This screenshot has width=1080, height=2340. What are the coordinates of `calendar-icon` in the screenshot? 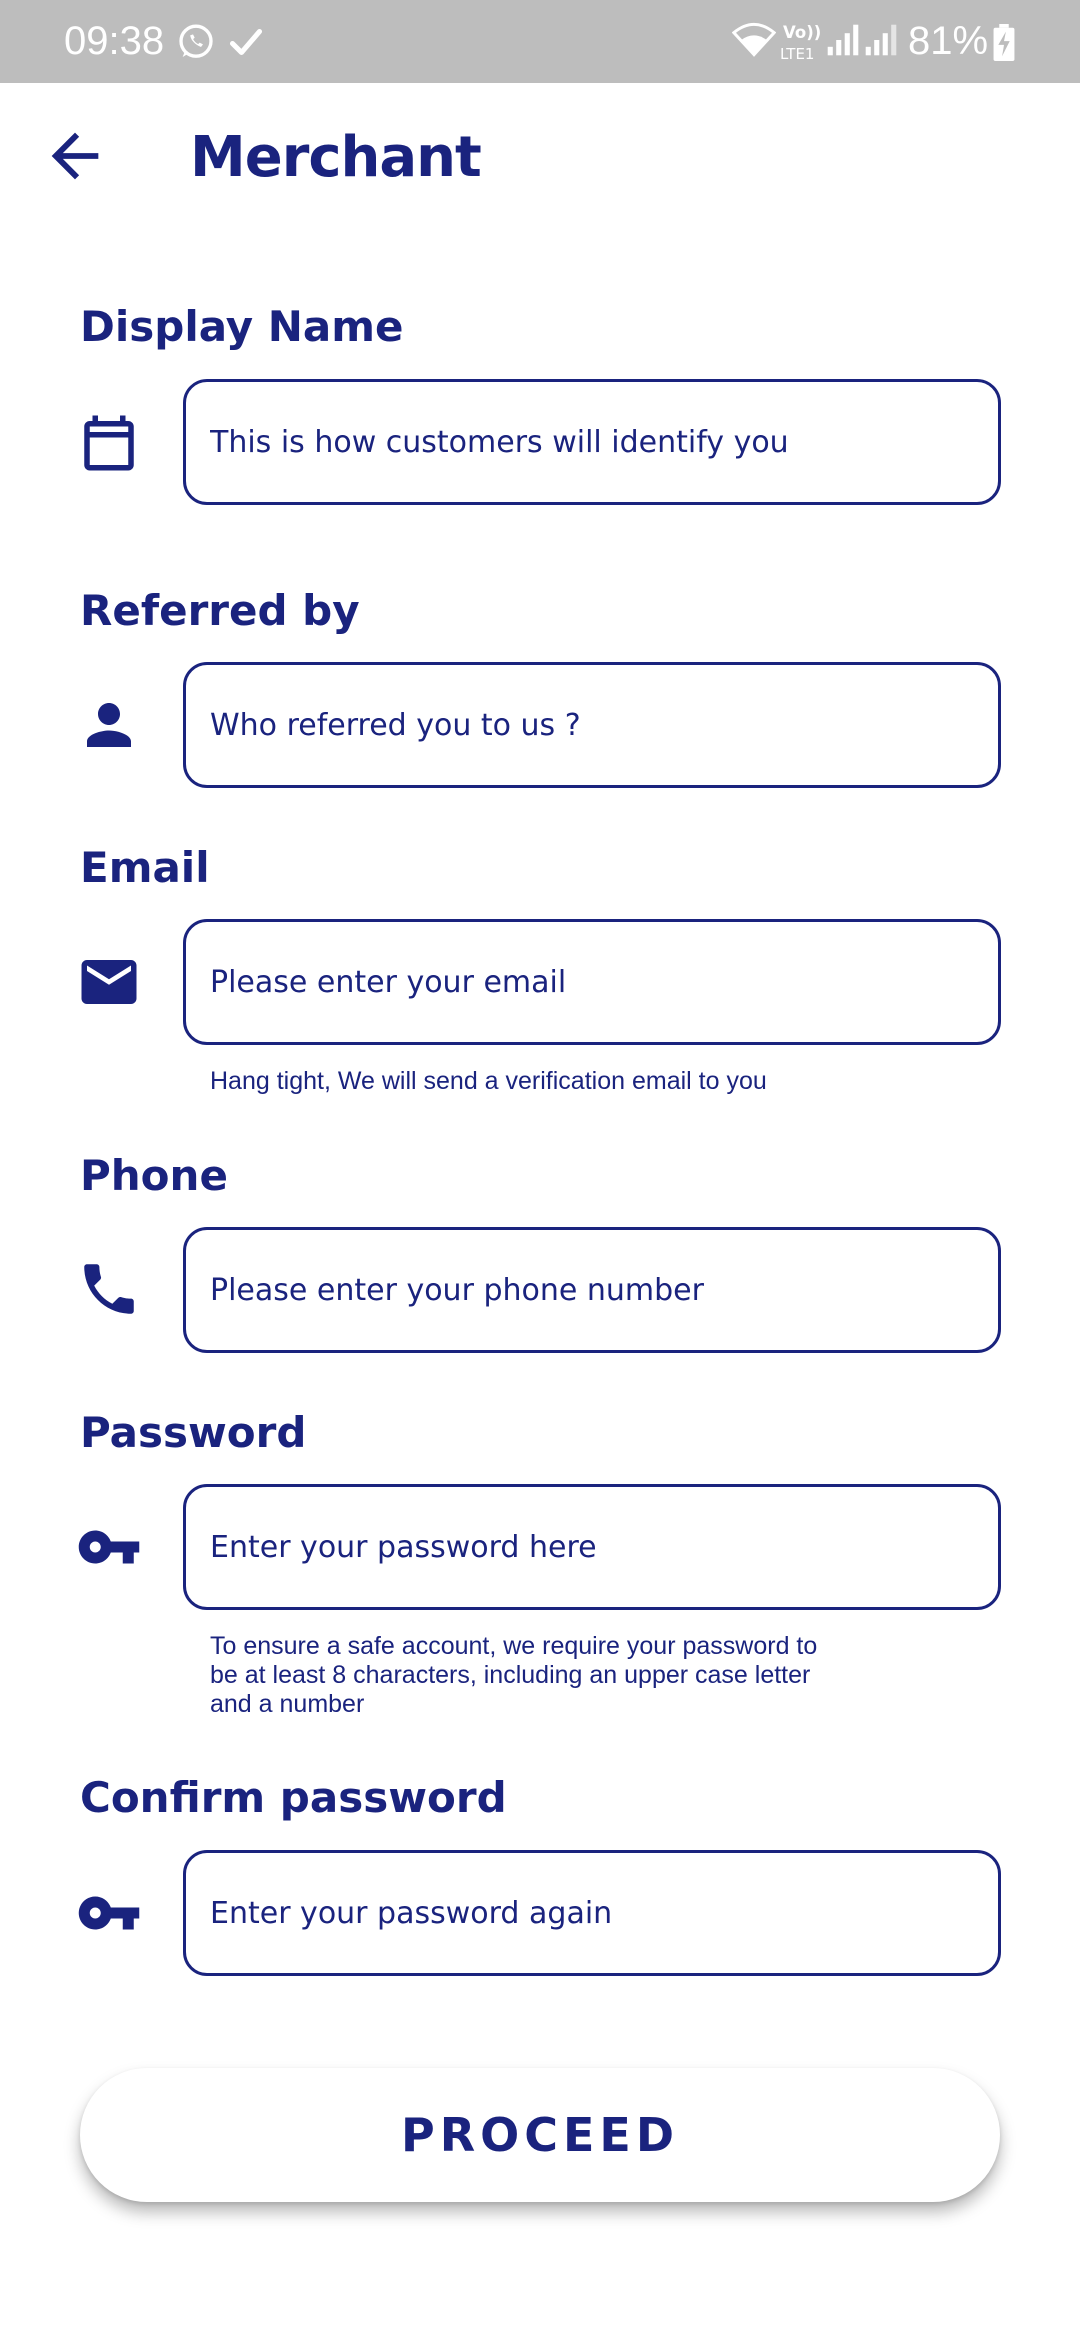 It's located at (109, 443).